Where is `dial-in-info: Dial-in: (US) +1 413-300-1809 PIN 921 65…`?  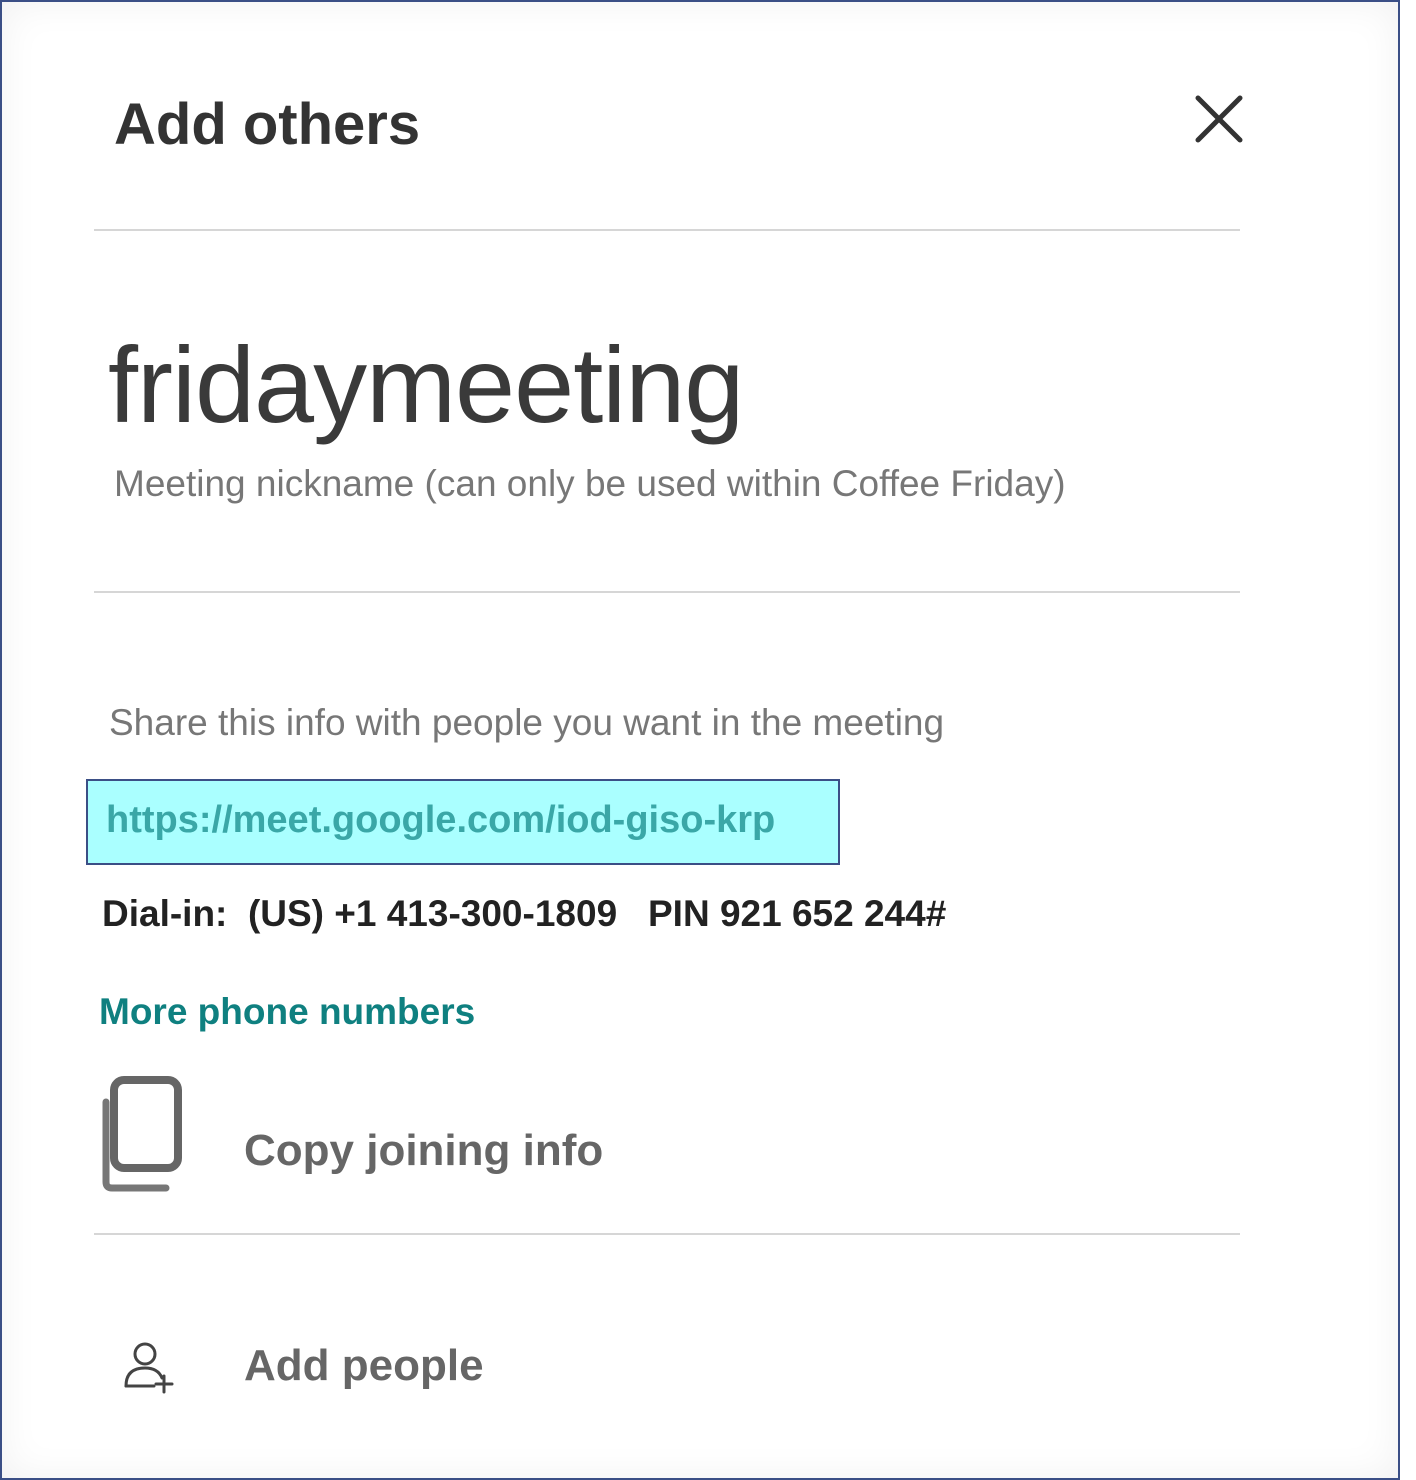 dial-in-info: Dial-in: (US) +1 413-300-1809 PIN 921 65… is located at coordinates (524, 913).